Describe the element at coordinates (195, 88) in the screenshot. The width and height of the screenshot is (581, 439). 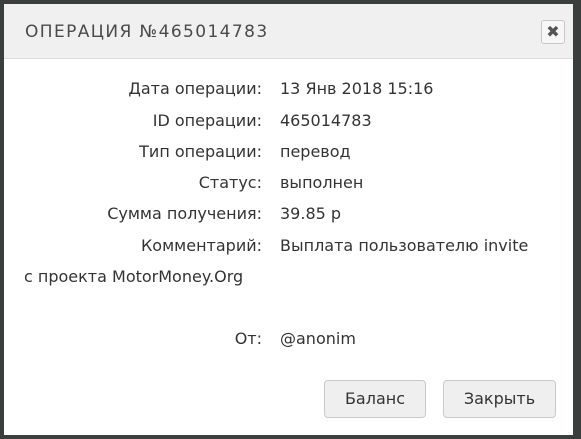
I see `date-label: Дата операции:` at that location.